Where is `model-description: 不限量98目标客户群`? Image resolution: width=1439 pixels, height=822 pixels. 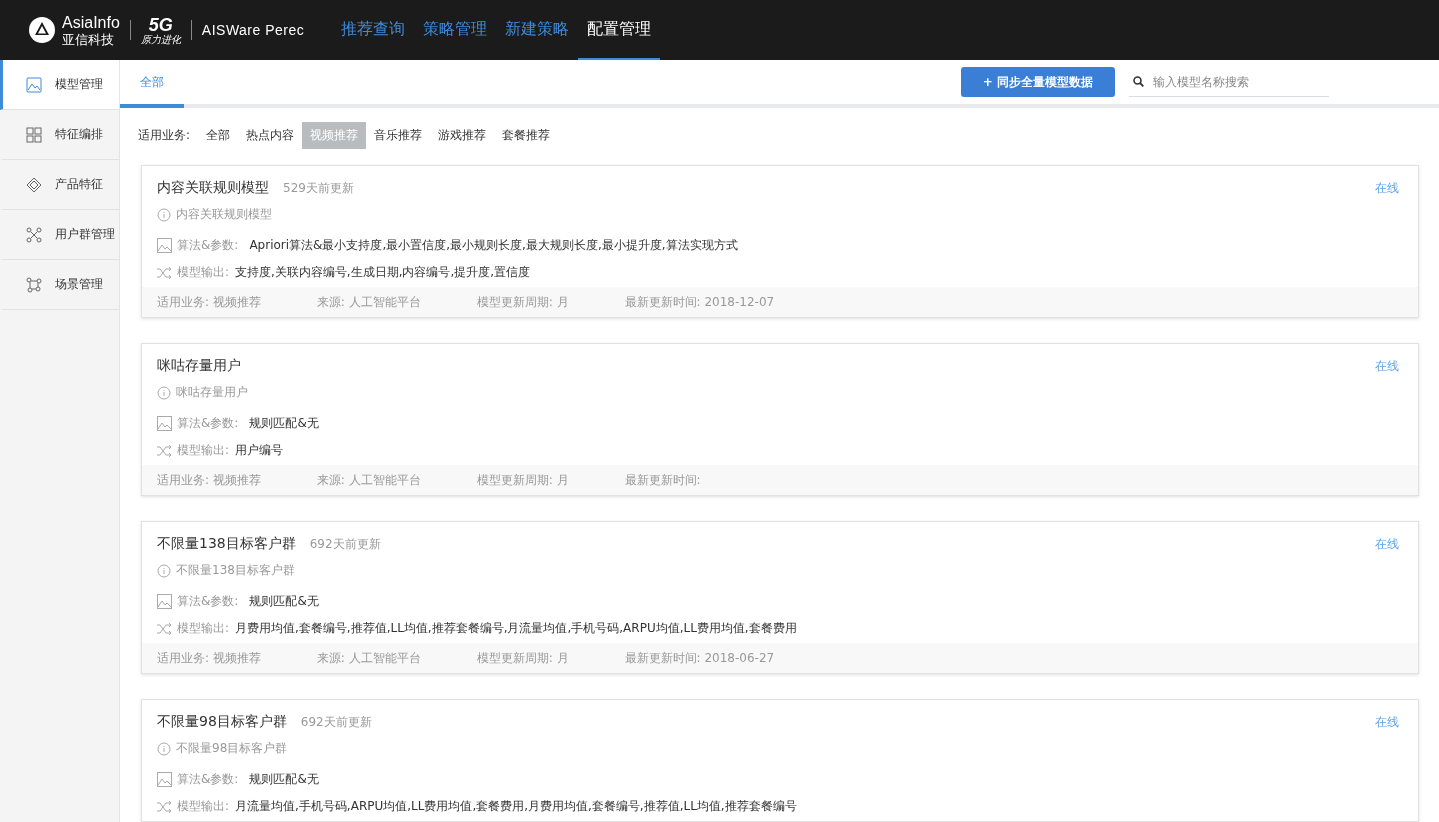 model-description: 不限量98目标客户群 is located at coordinates (232, 748).